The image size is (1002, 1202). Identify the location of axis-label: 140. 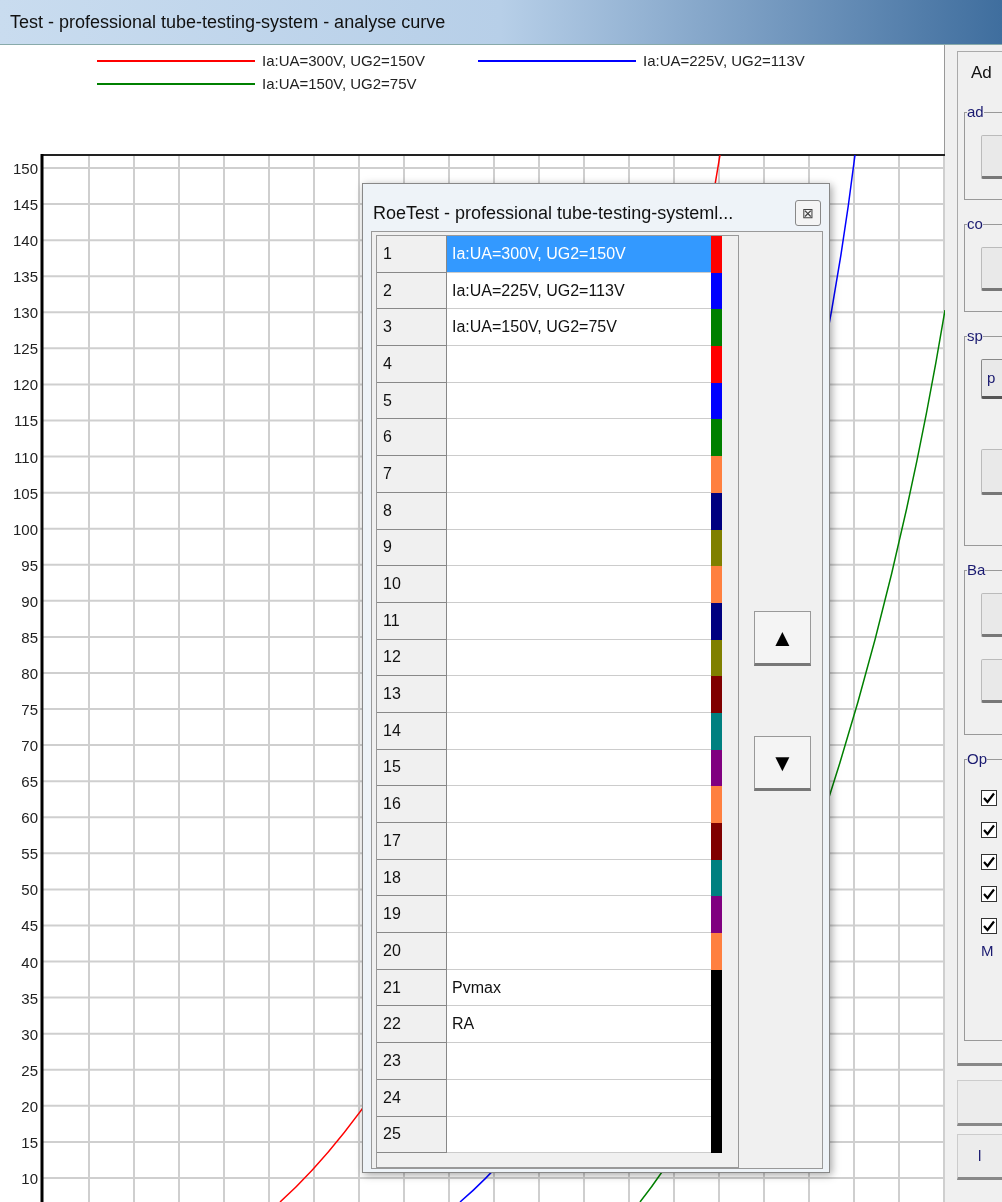
(25, 241).